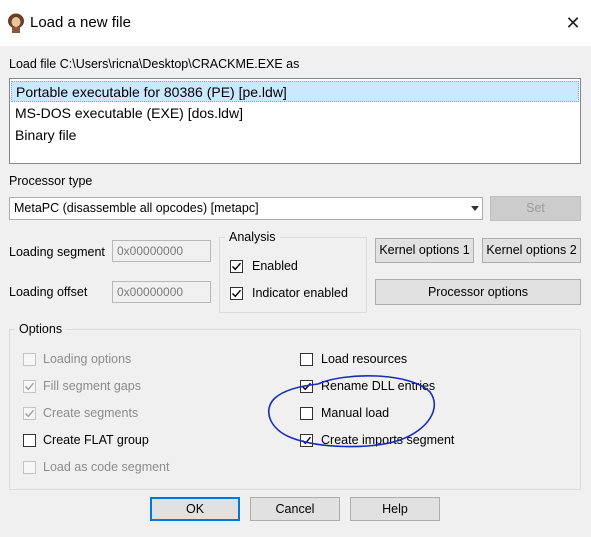  What do you see at coordinates (295, 509) in the screenshot?
I see `cancel-button: Cancel` at bounding box center [295, 509].